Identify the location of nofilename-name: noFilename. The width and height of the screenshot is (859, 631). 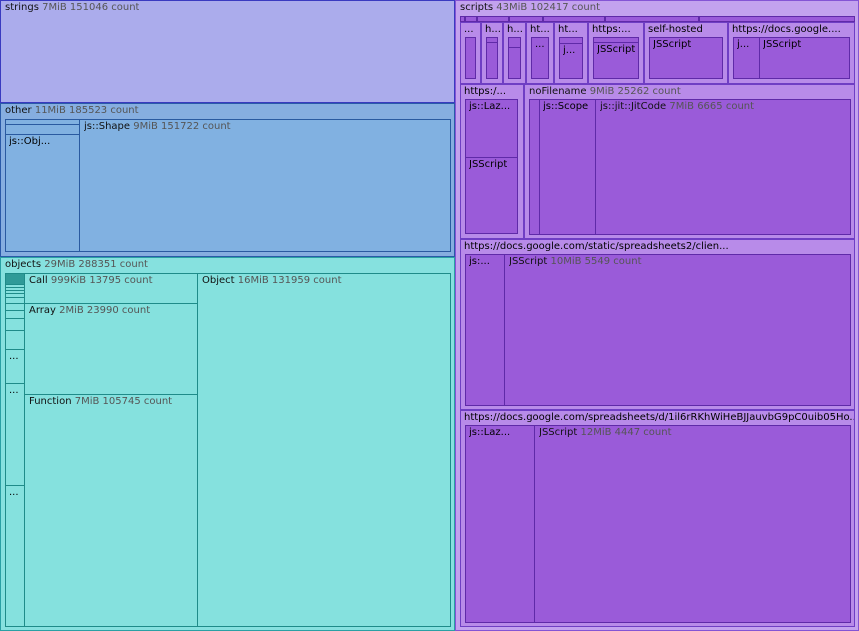
(558, 91).